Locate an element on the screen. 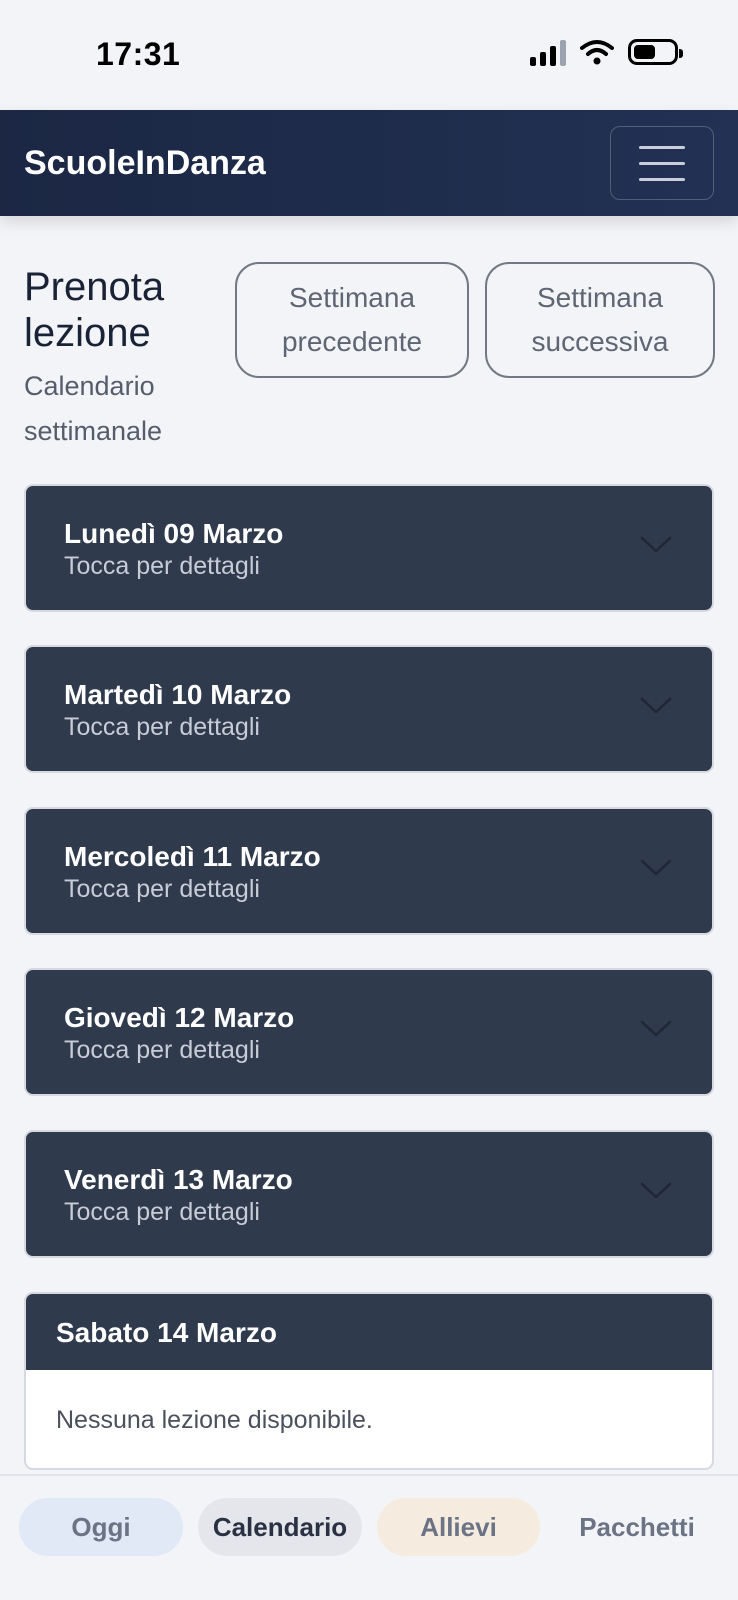 This screenshot has height=1600, width=738. day-title: Giovedì 12 Marzo is located at coordinates (179, 1017).